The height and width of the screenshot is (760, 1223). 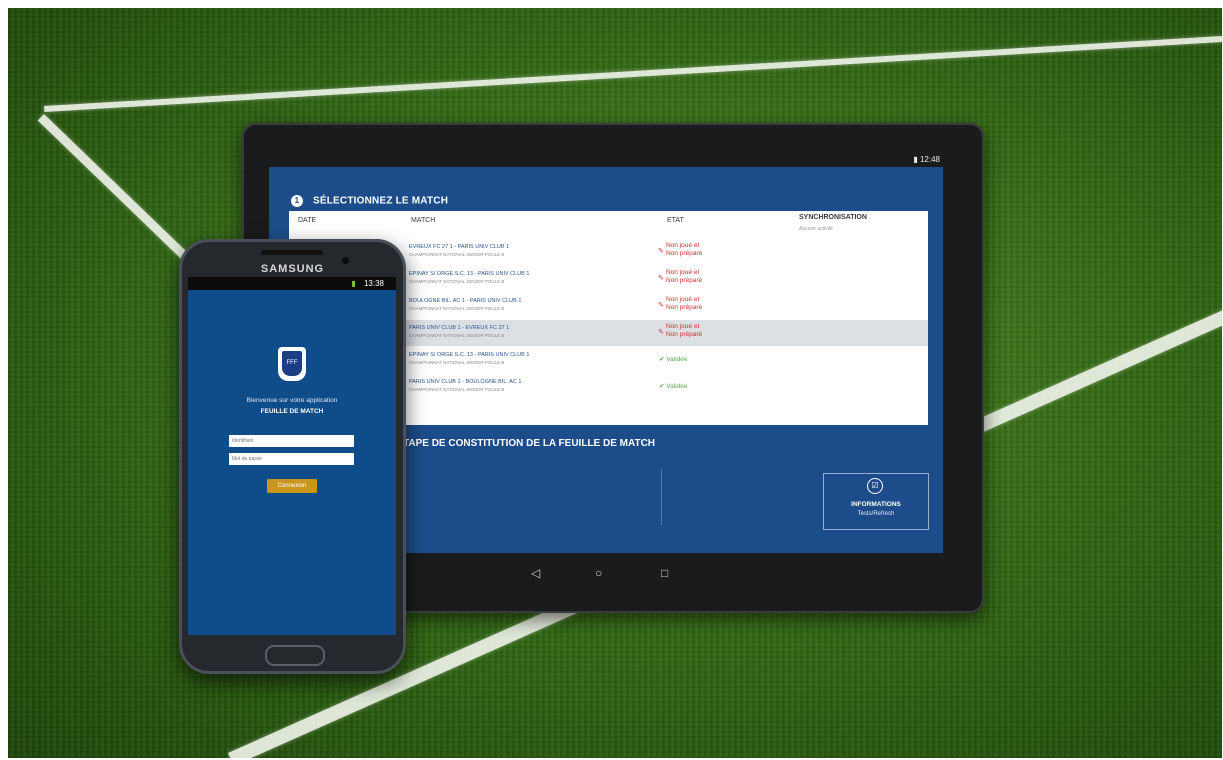 I want to click on battery-icon: ▮, so click(x=353, y=283).